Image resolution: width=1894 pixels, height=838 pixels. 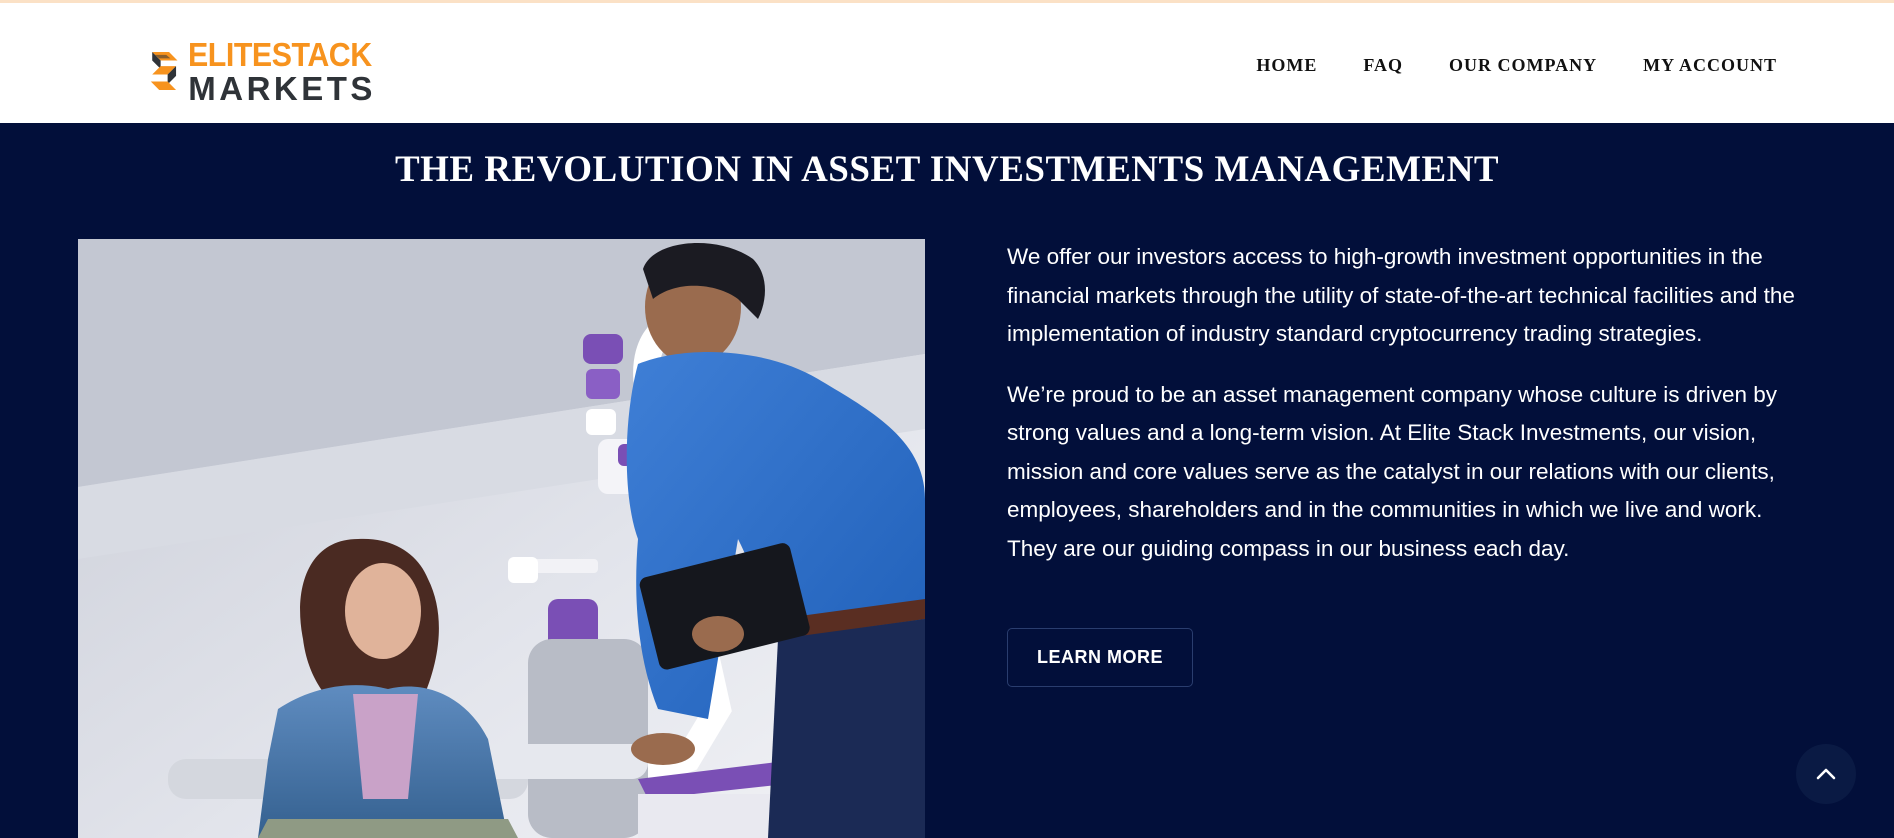 What do you see at coordinates (1286, 65) in the screenshot?
I see `nav-home: HOME` at bounding box center [1286, 65].